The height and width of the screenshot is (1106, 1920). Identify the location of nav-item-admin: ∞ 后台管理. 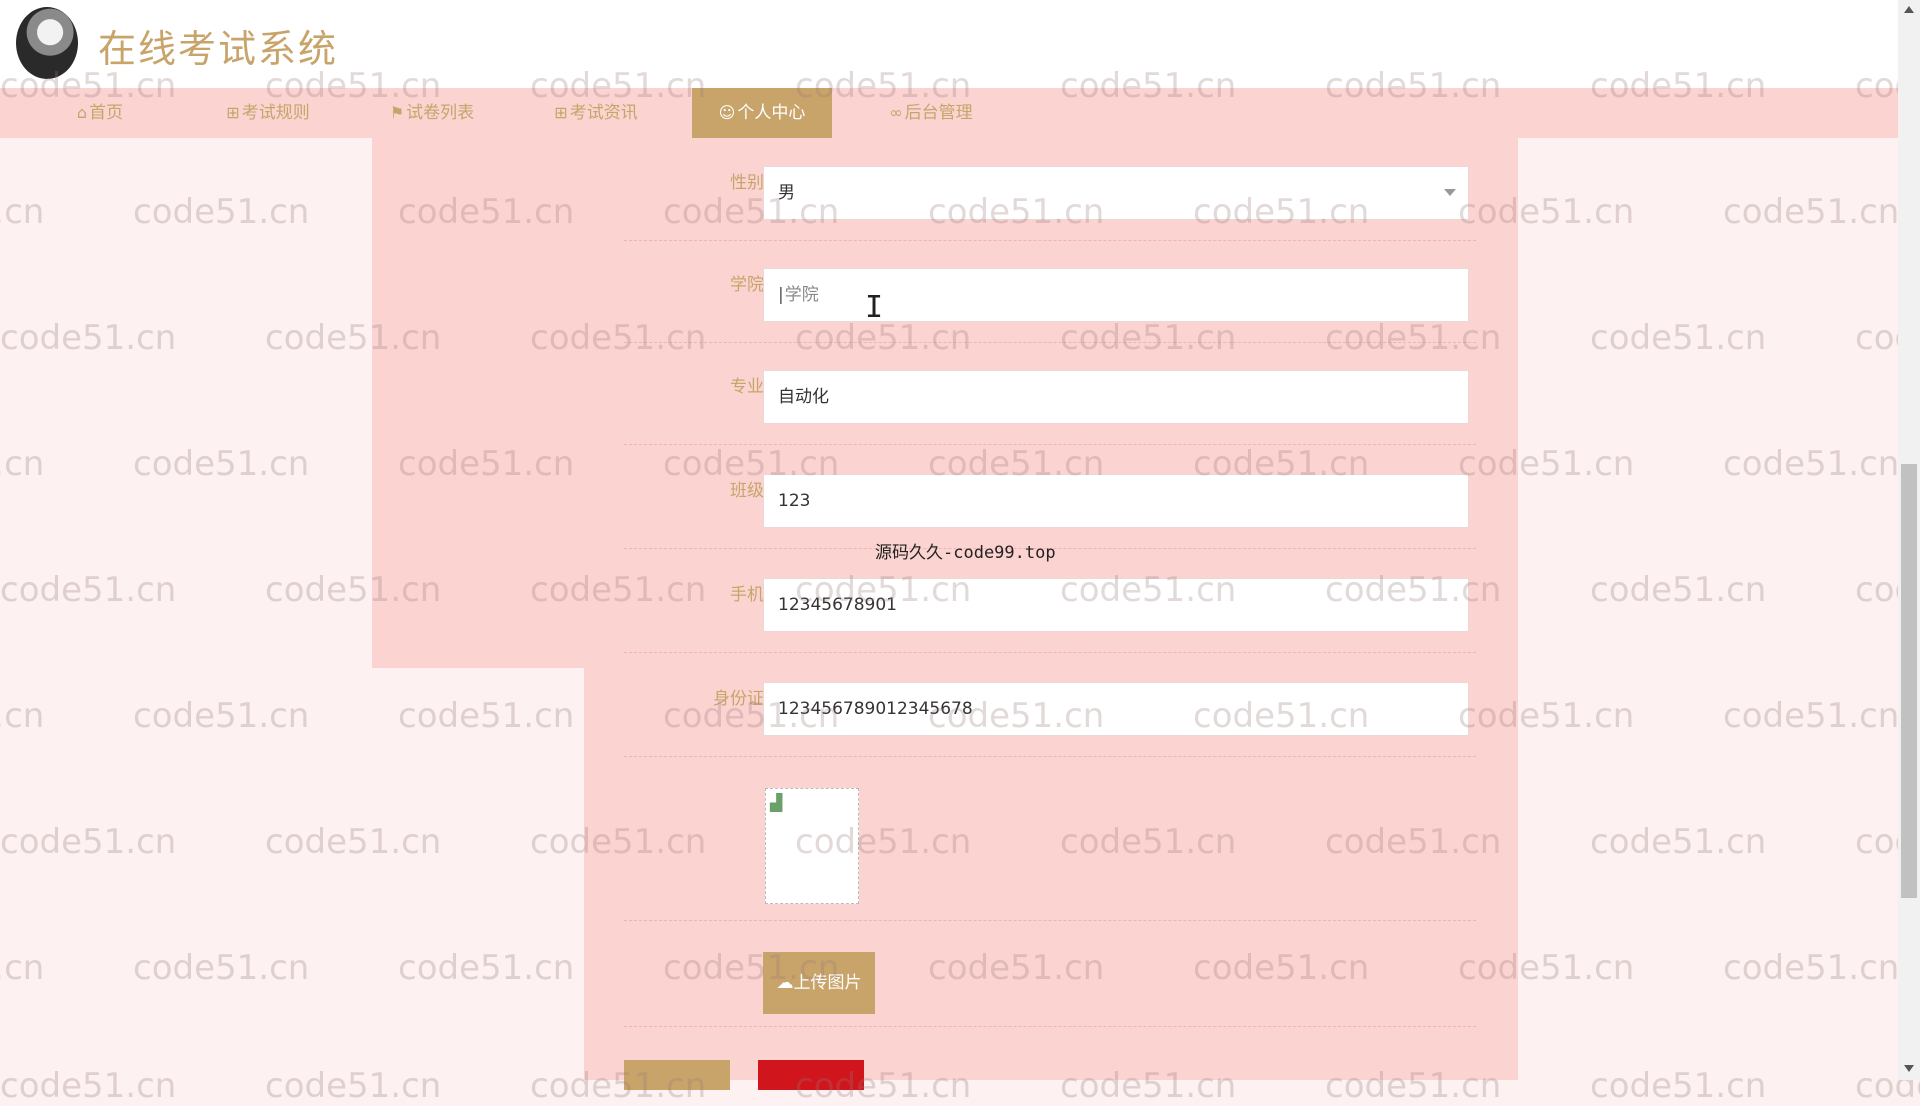
(931, 113).